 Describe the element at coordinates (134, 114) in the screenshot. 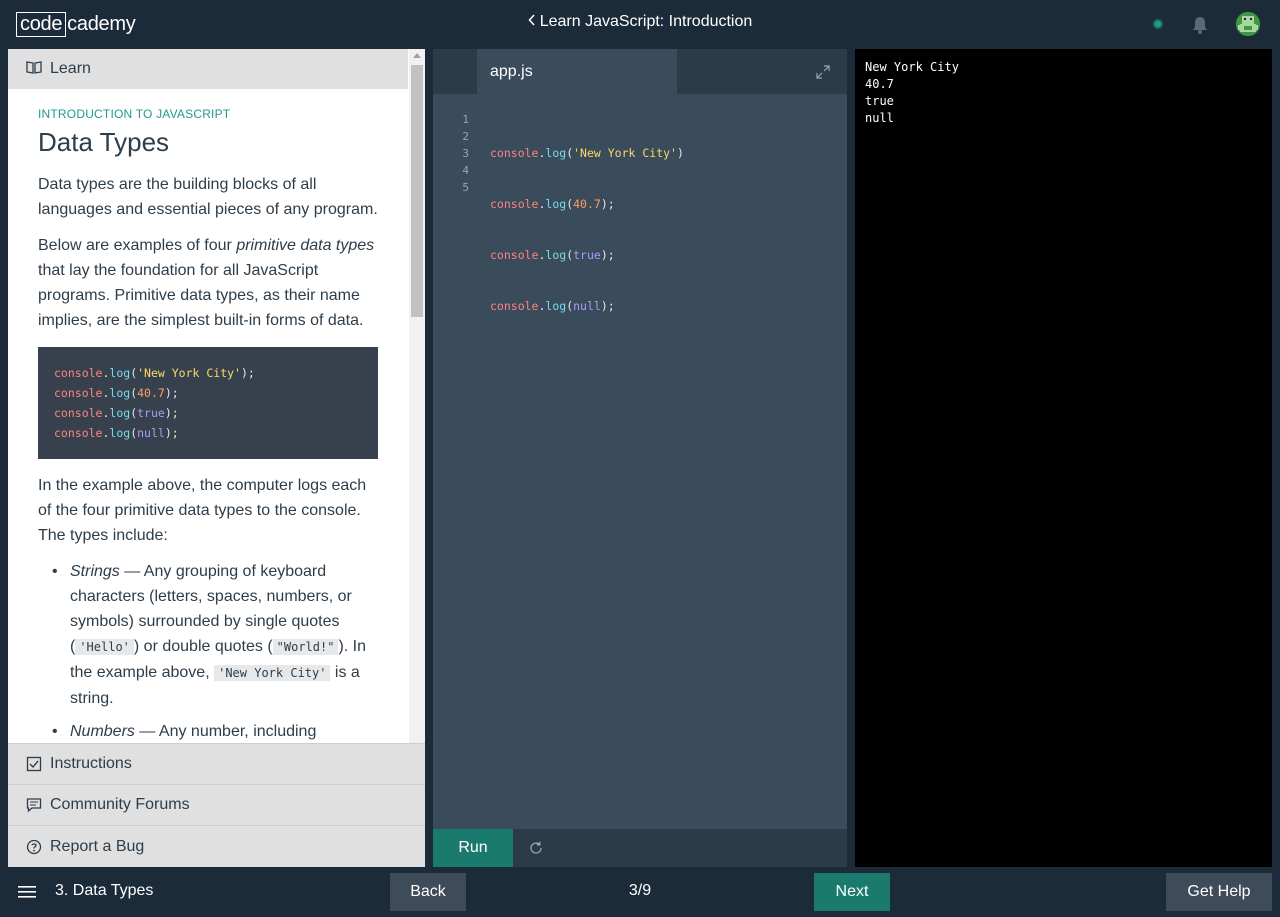

I see `lesson-kicker: INTRODUCTION TO JAVASCRIPT` at that location.